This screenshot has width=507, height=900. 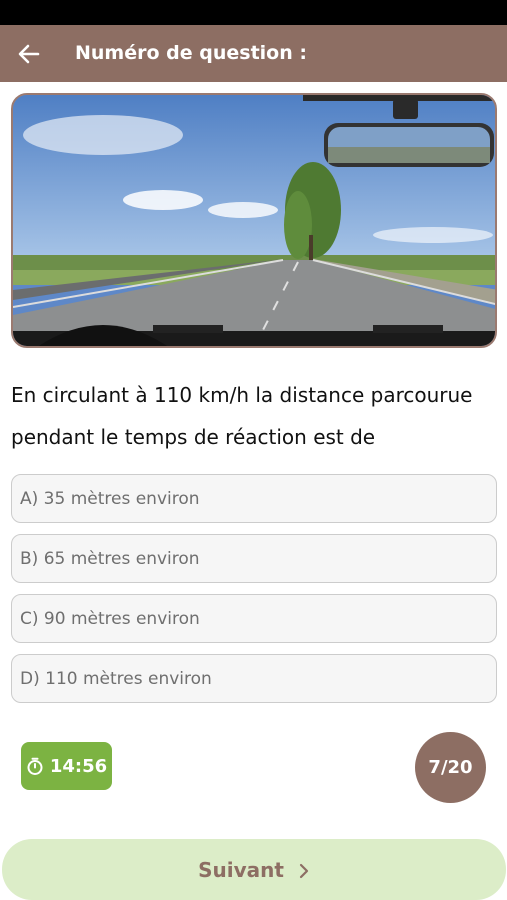 What do you see at coordinates (304, 870) in the screenshot?
I see `chevron-right-icon` at bounding box center [304, 870].